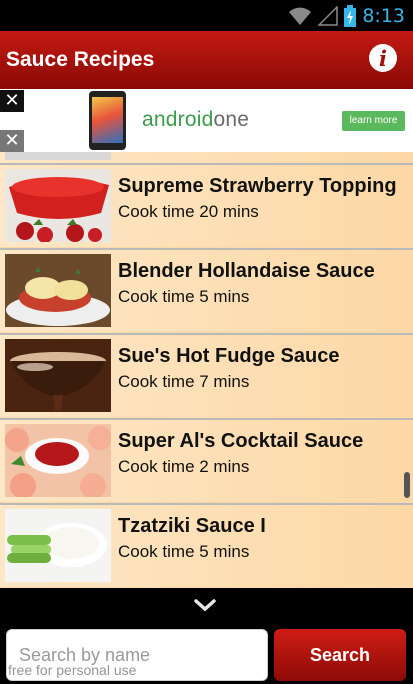 This screenshot has height=684, width=413. What do you see at coordinates (383, 15) in the screenshot?
I see `clock-time: 8:13` at bounding box center [383, 15].